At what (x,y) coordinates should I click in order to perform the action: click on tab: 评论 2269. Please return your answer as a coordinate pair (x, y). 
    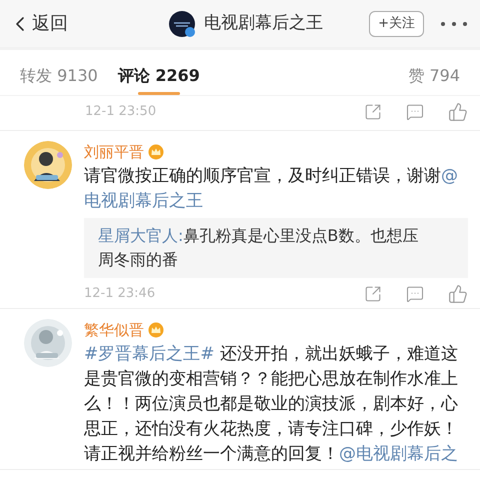
    Looking at the image, I should click on (159, 81).